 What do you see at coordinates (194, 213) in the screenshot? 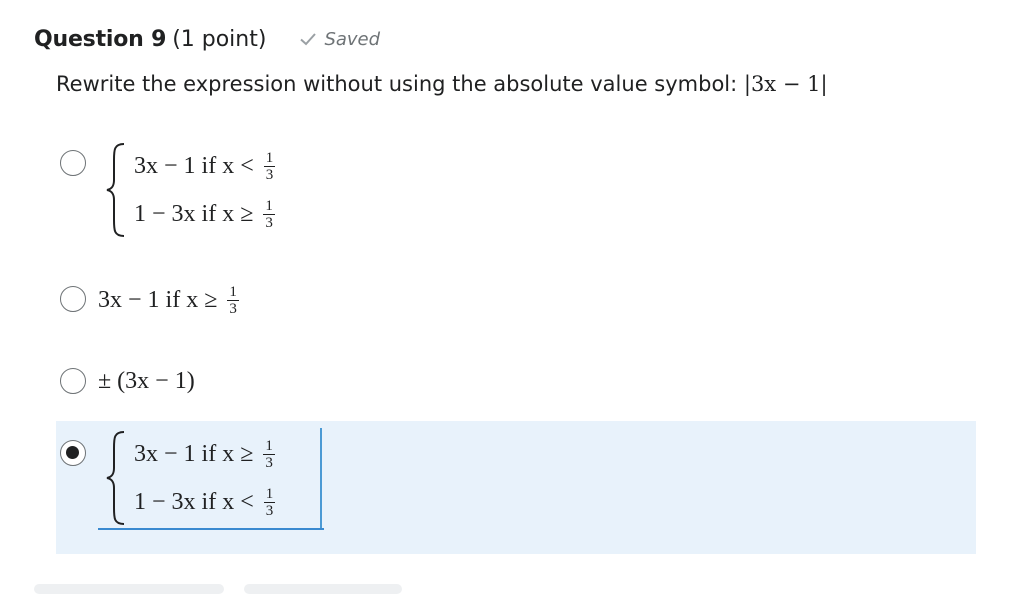
I see `case-expression: 1 − 3x if x ≥` at bounding box center [194, 213].